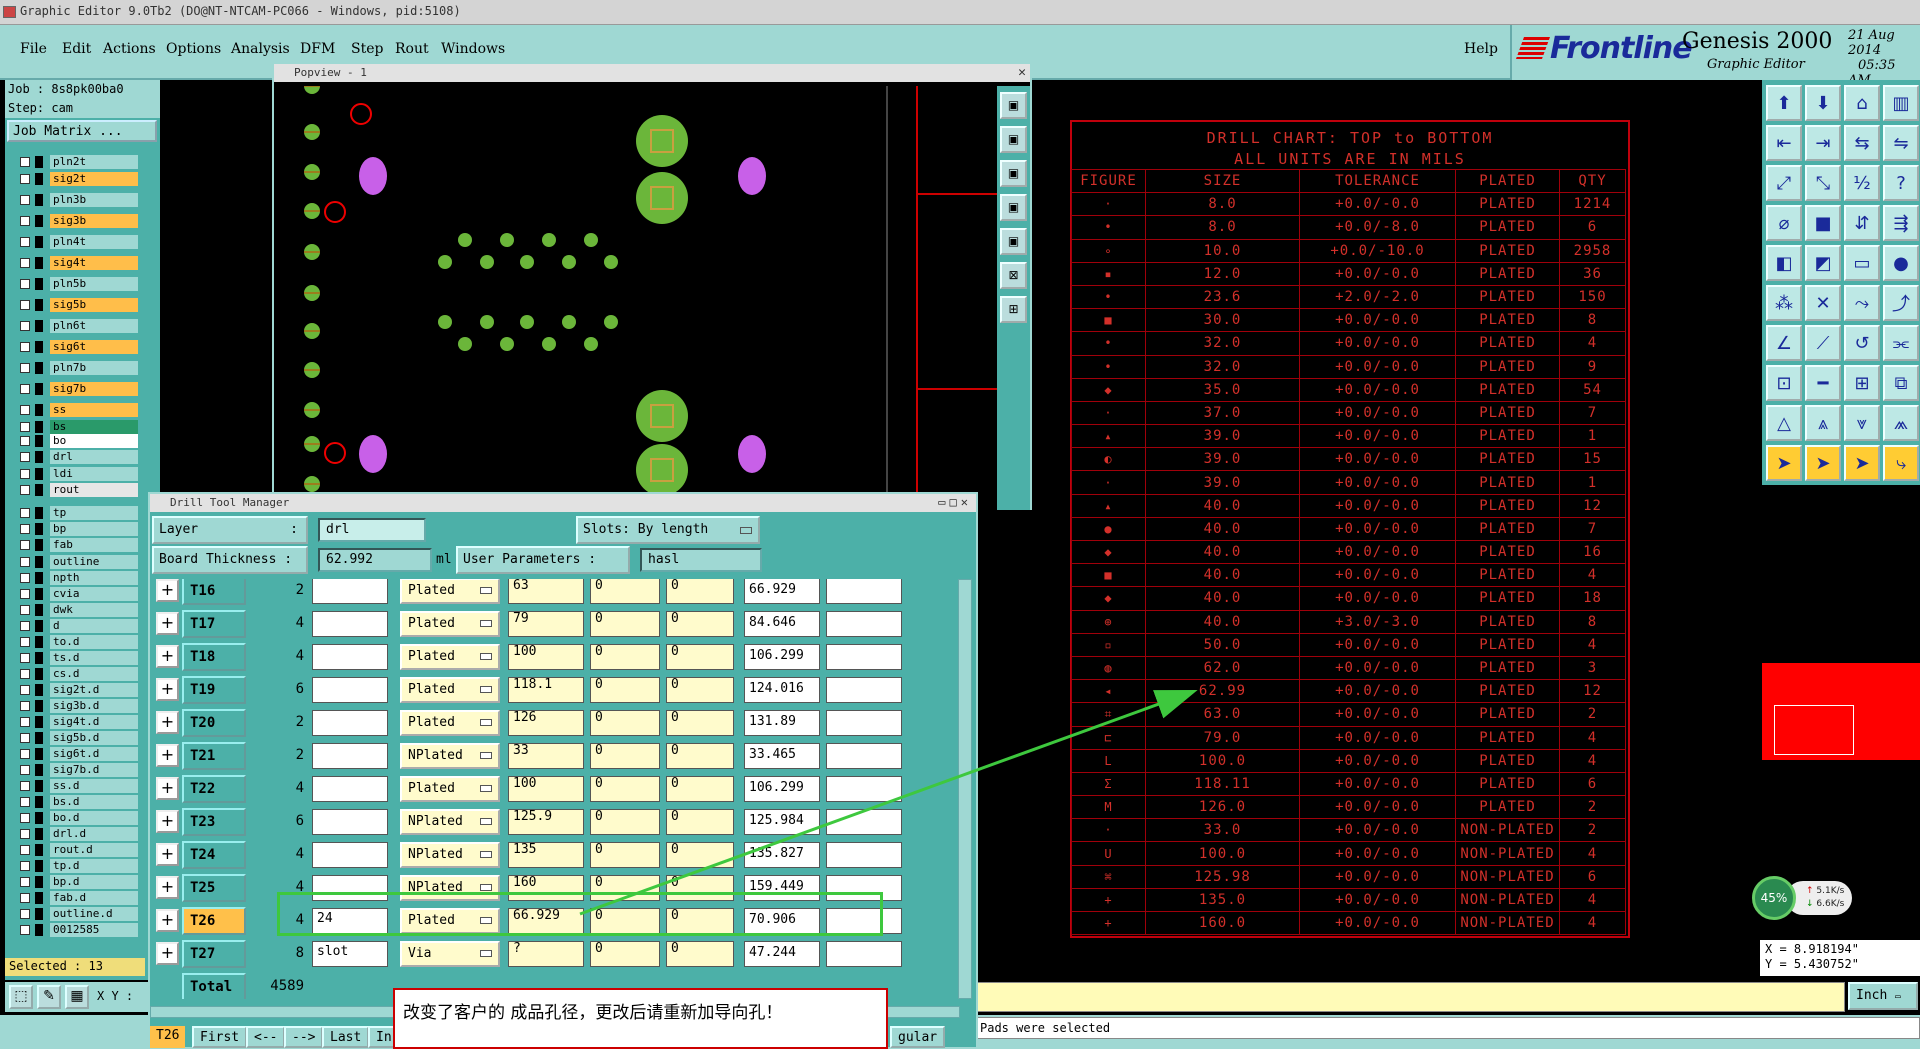 This screenshot has height=1049, width=1920. Describe the element at coordinates (1823, 103) in the screenshot. I see `tool-down-icon: ⬇` at that location.